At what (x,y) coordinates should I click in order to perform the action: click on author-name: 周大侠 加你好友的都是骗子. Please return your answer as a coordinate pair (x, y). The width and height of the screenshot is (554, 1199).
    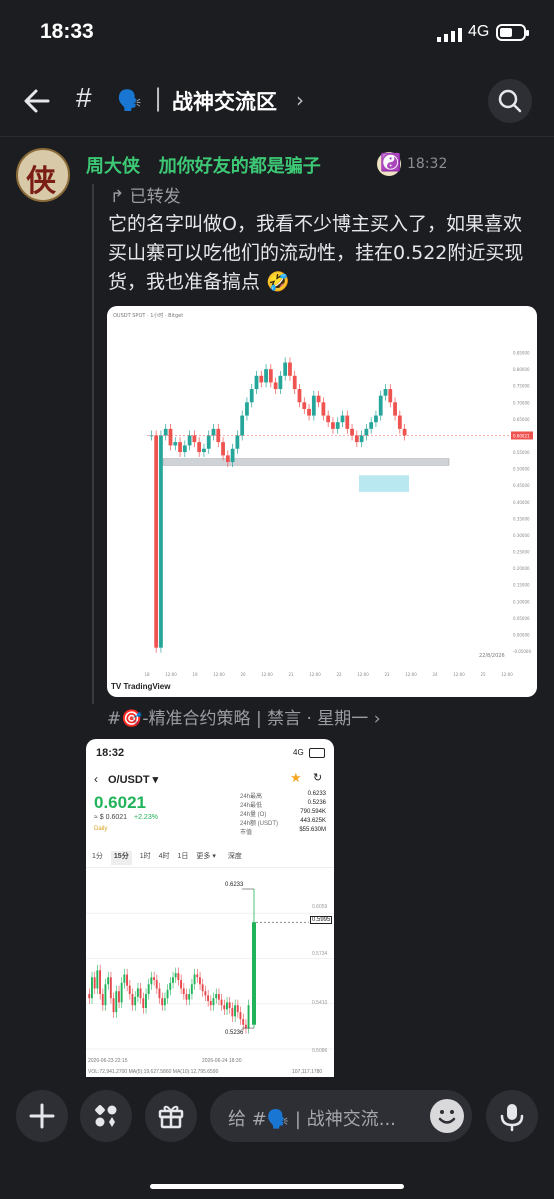
    Looking at the image, I should click on (203, 165).